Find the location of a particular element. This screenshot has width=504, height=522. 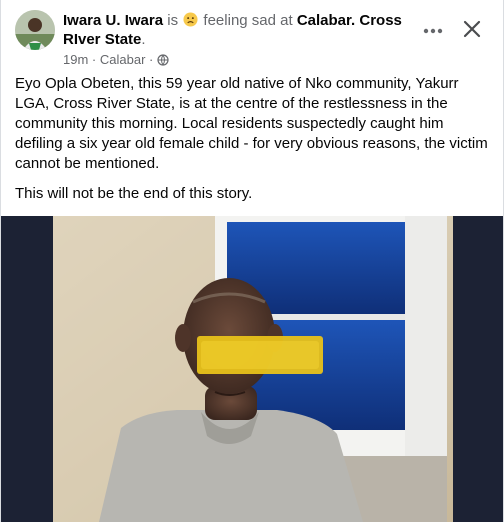

close-button is located at coordinates (472, 31).